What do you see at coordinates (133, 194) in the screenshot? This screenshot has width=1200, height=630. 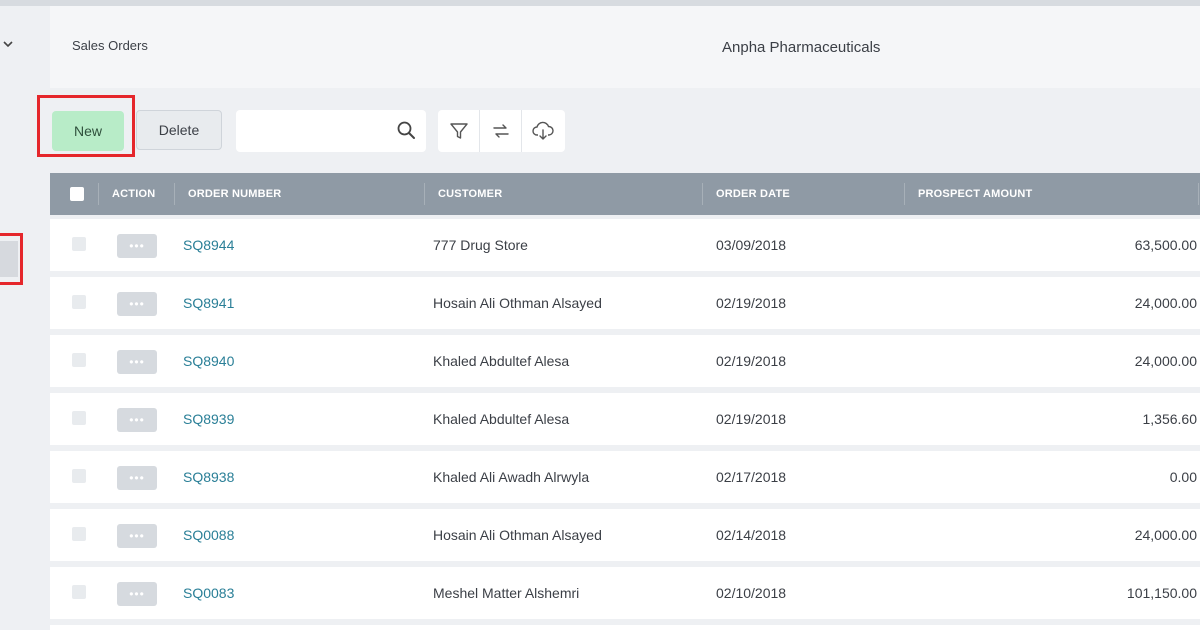 I see `column-header-action: ACTION` at bounding box center [133, 194].